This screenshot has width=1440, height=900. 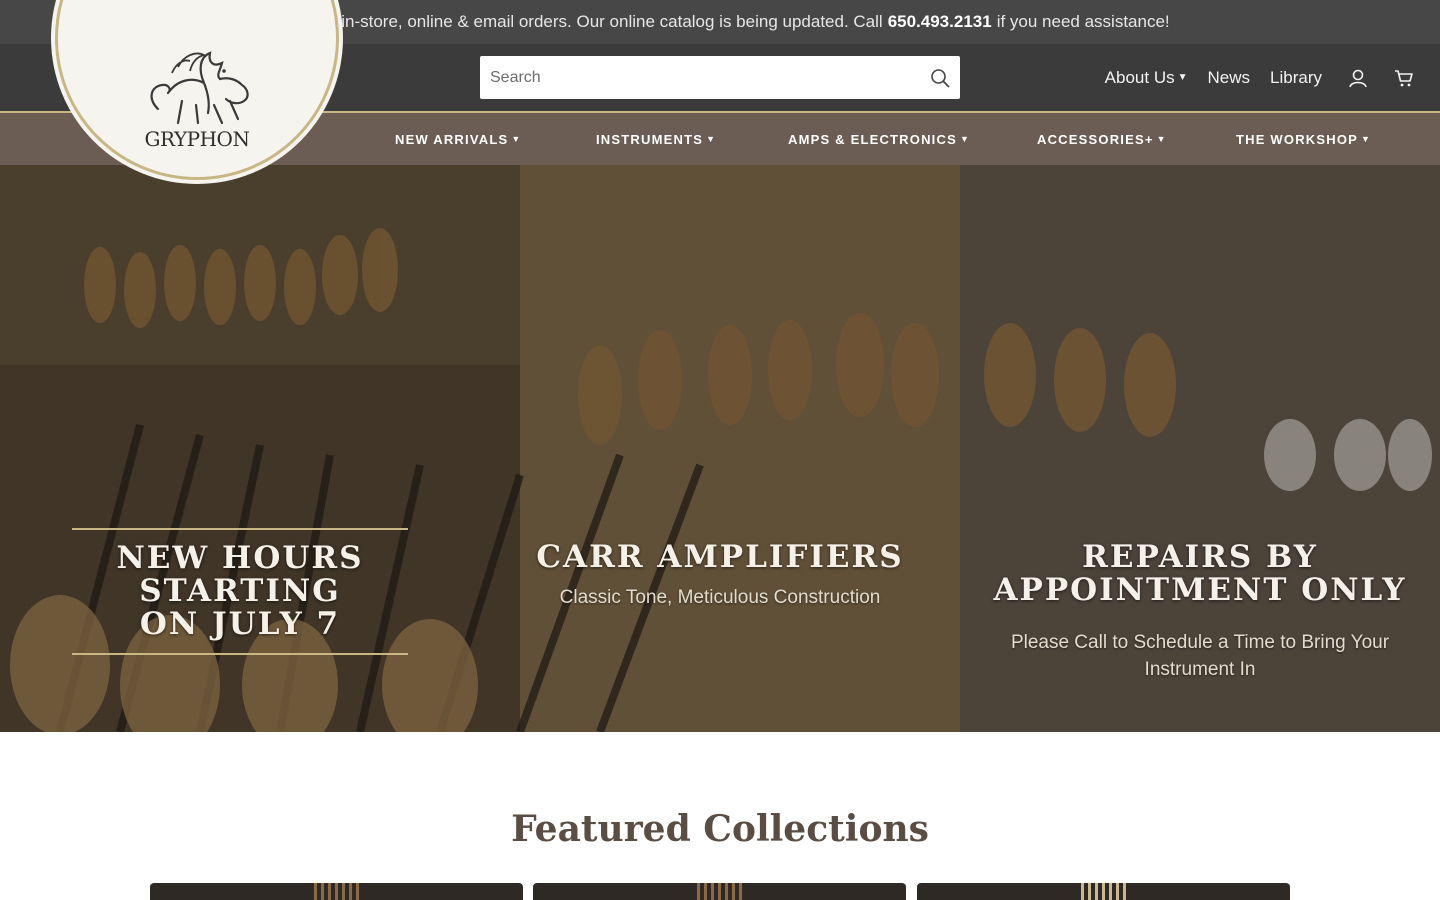 I want to click on gryphon-emblem-icon, so click(x=199, y=88).